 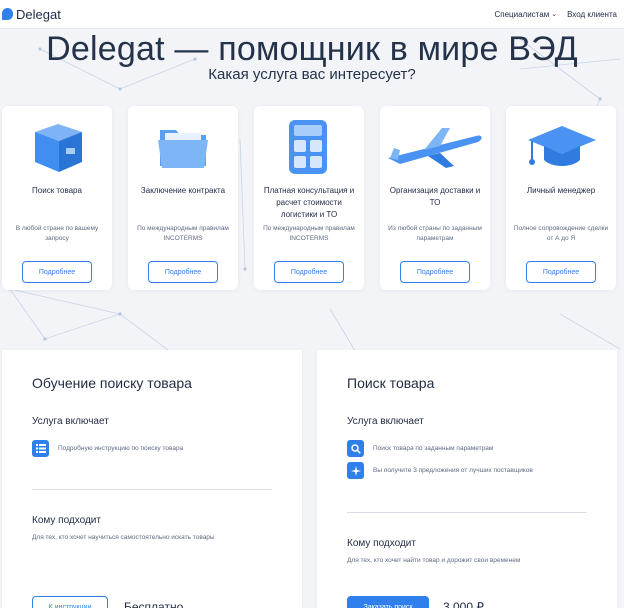 I want to click on nav-client-login: Вход клиента, so click(x=592, y=14).